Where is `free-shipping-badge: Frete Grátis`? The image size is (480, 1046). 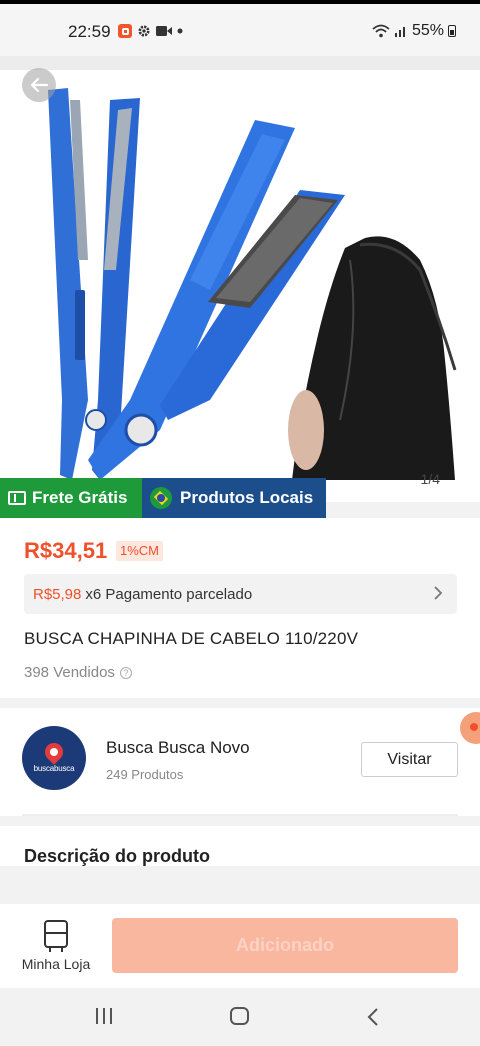 free-shipping-badge: Frete Grátis is located at coordinates (71, 498).